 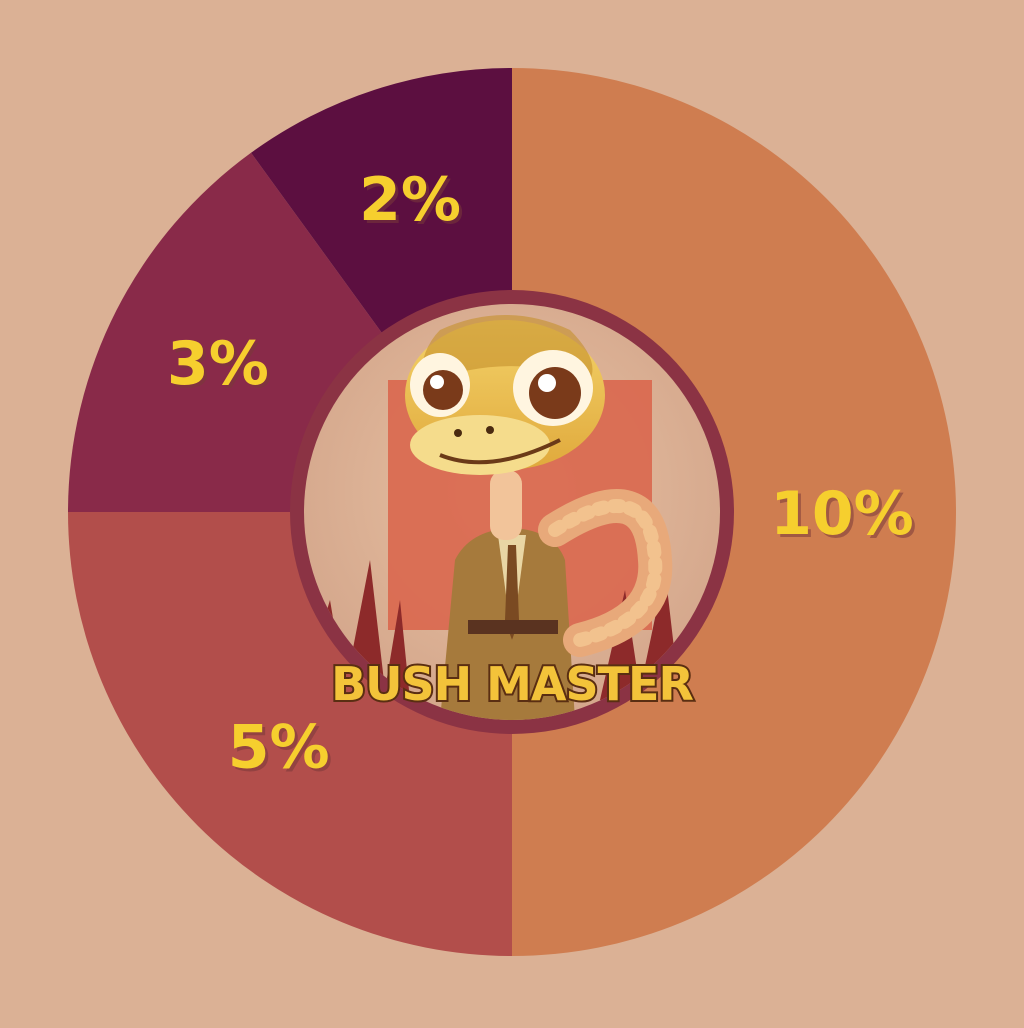 I want to click on slice-label-10pct: 10%, so click(x=842, y=514).